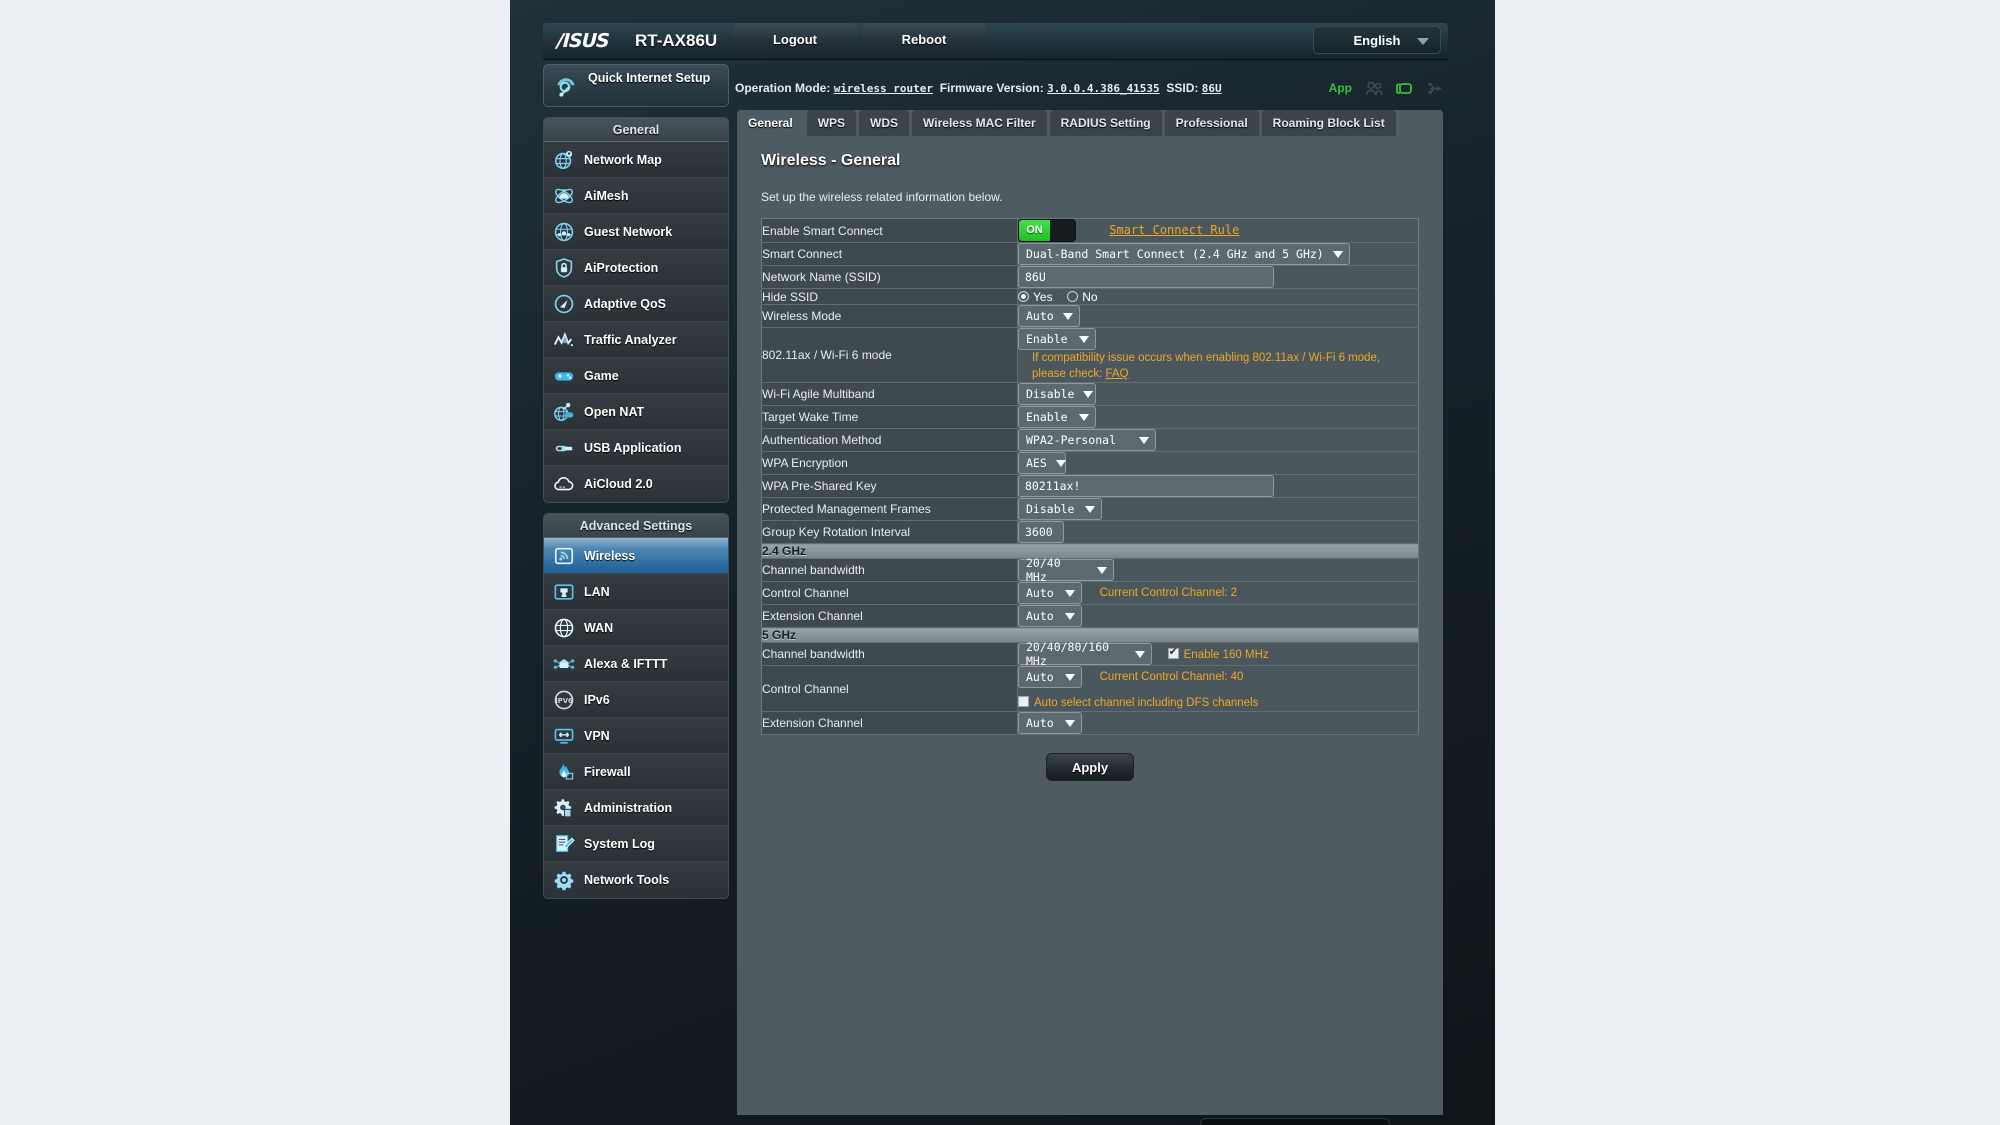 The image size is (2000, 1125). What do you see at coordinates (1328, 123) in the screenshot?
I see `tab-roaming-block-list: Roaming Block List` at bounding box center [1328, 123].